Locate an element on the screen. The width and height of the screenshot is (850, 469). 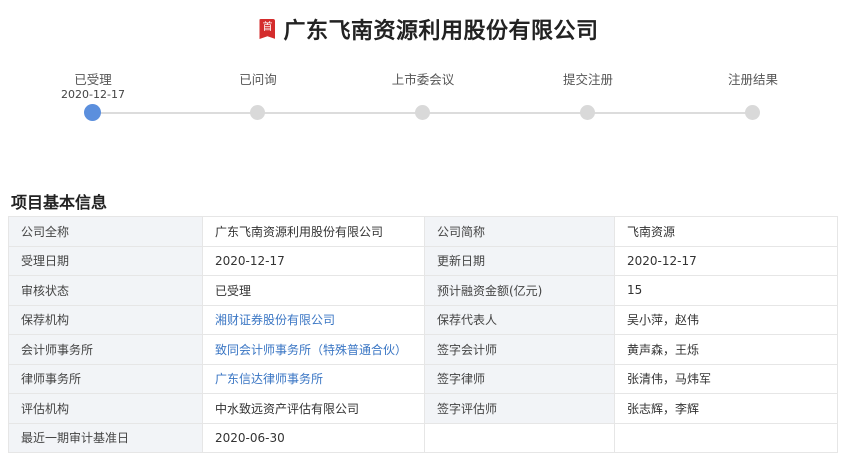
table-row: 会计师事务所 致同会计师事务所（特殊普通合伙） 签字会计师 黄声森，王烁 is located at coordinates (423, 349).